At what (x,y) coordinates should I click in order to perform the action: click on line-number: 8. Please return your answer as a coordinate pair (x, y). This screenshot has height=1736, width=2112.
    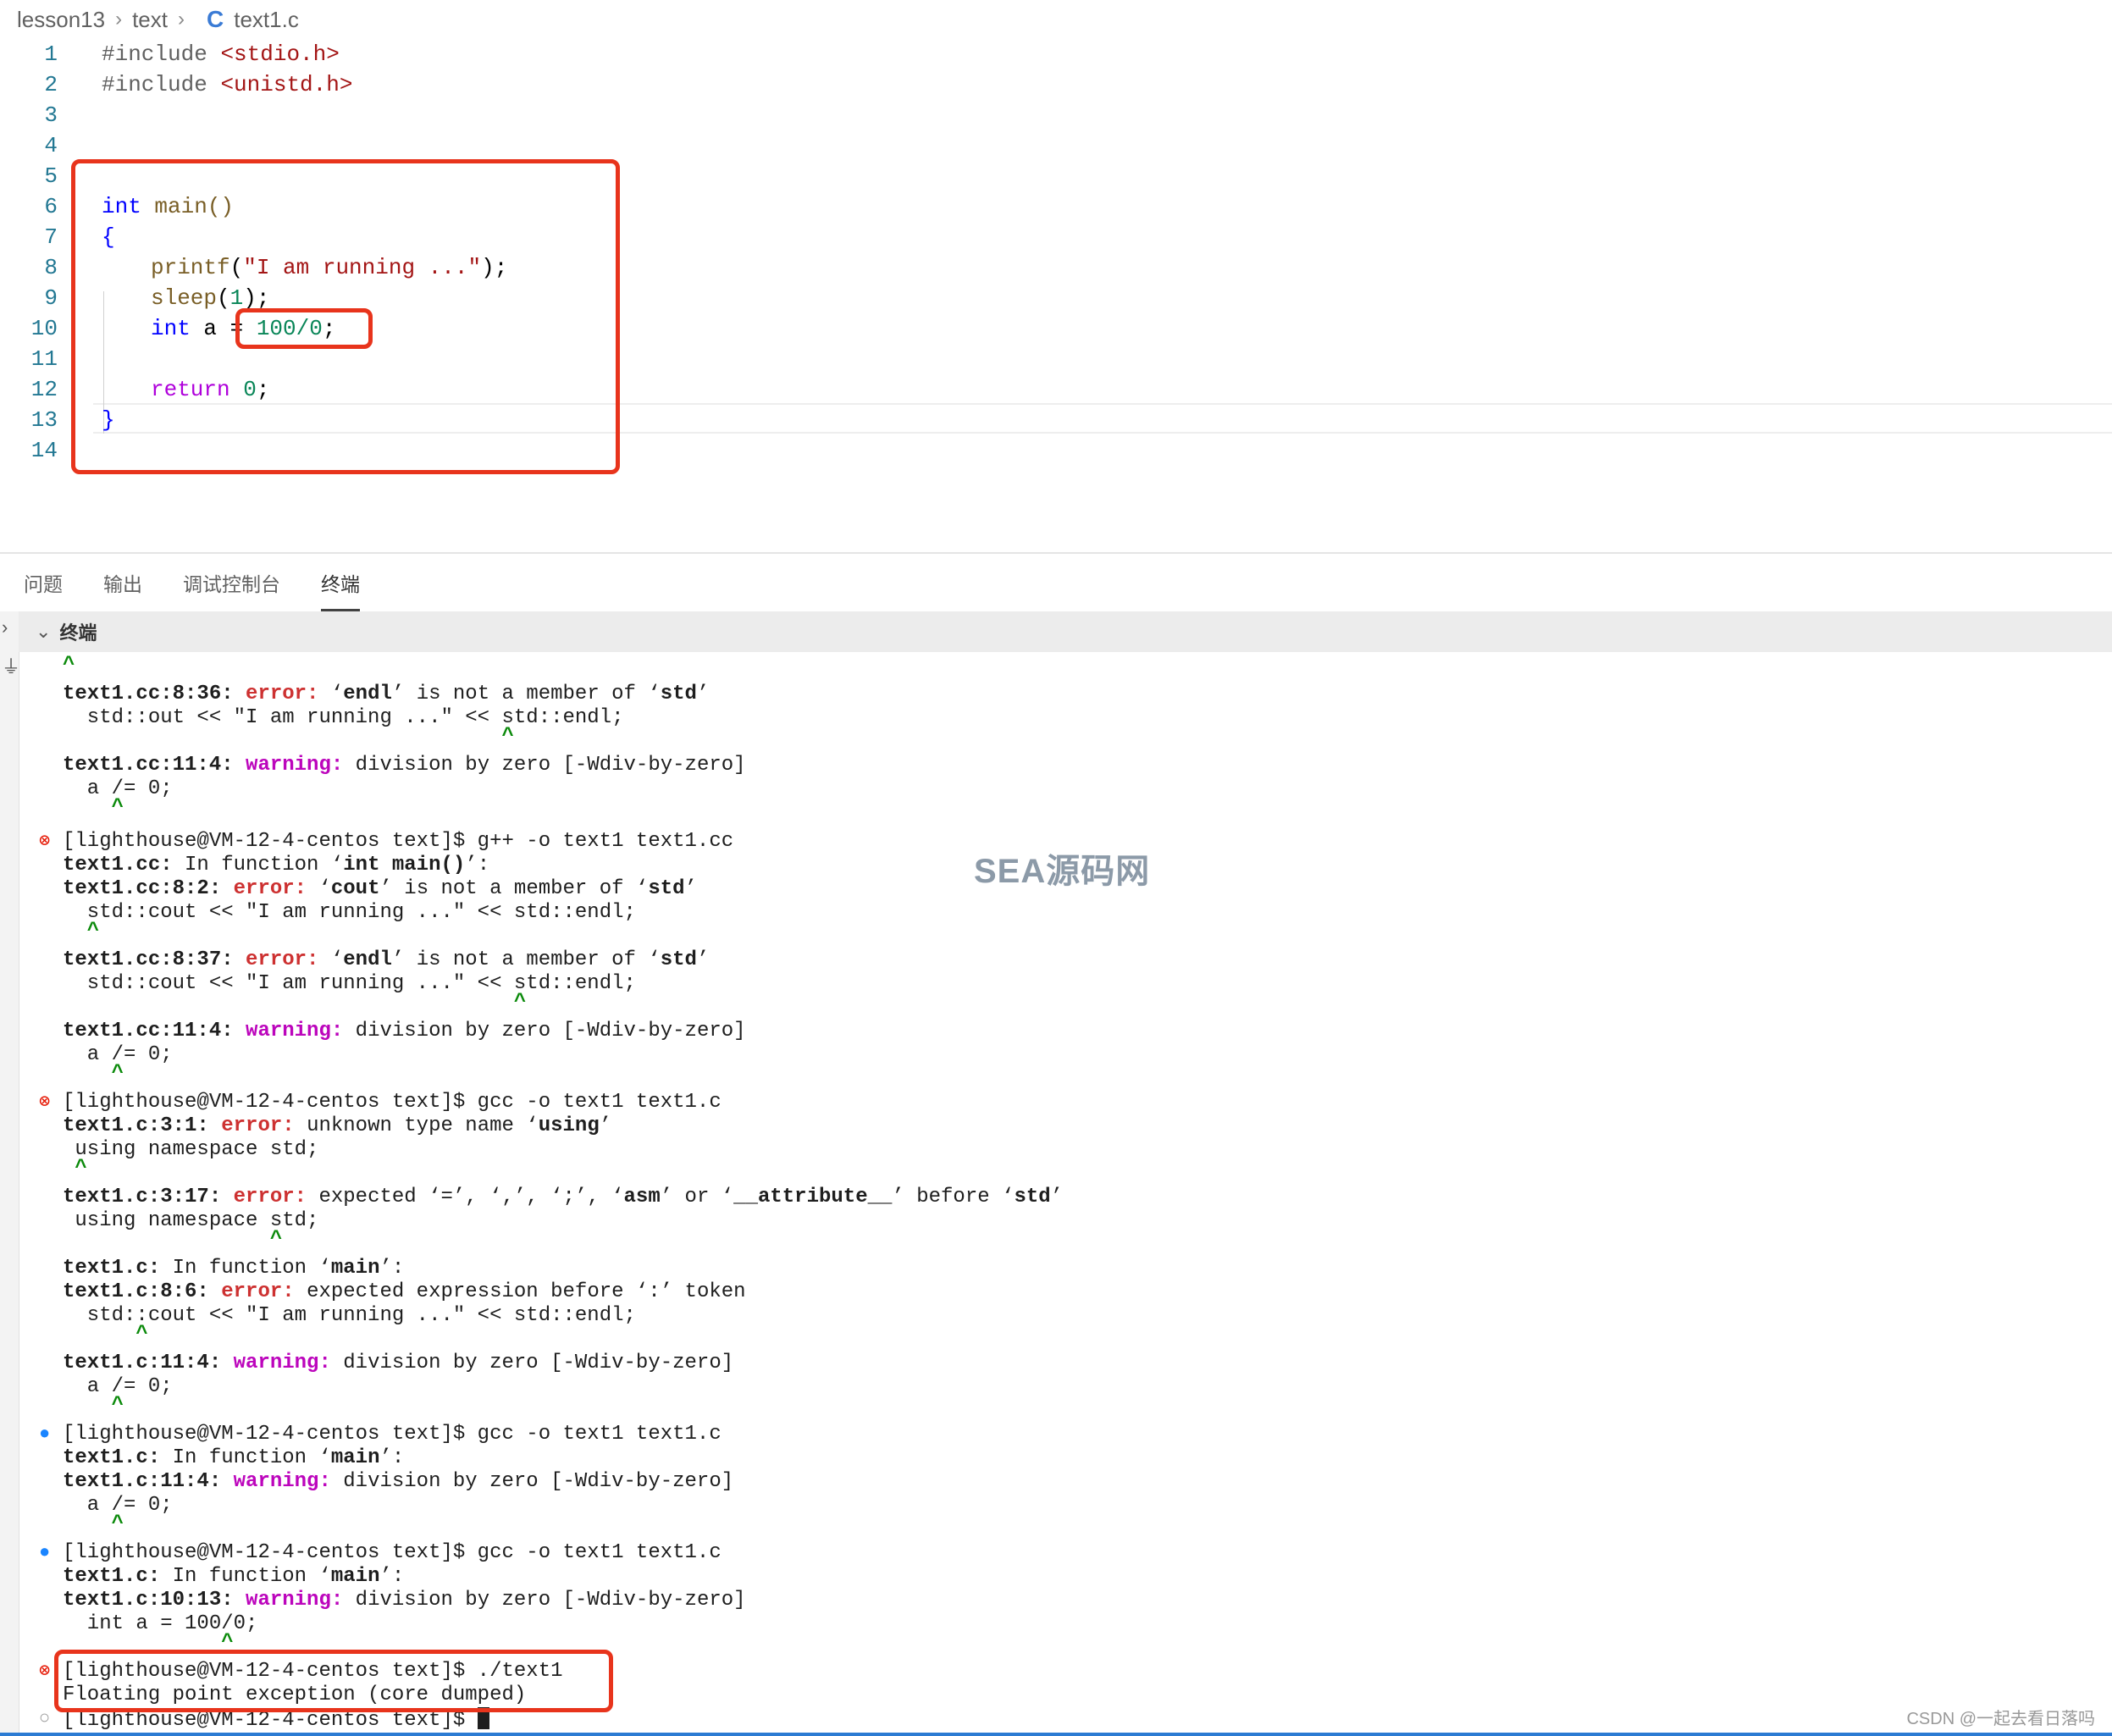
    Looking at the image, I should click on (51, 267).